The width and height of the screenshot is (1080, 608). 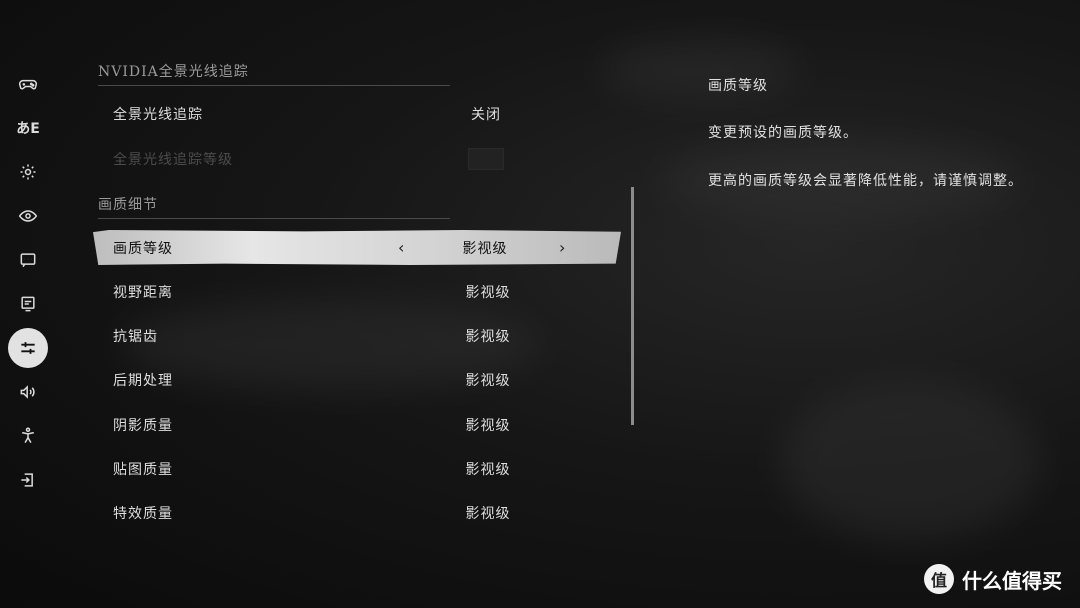 I want to click on watermark: 值 什么值得买, so click(x=993, y=579).